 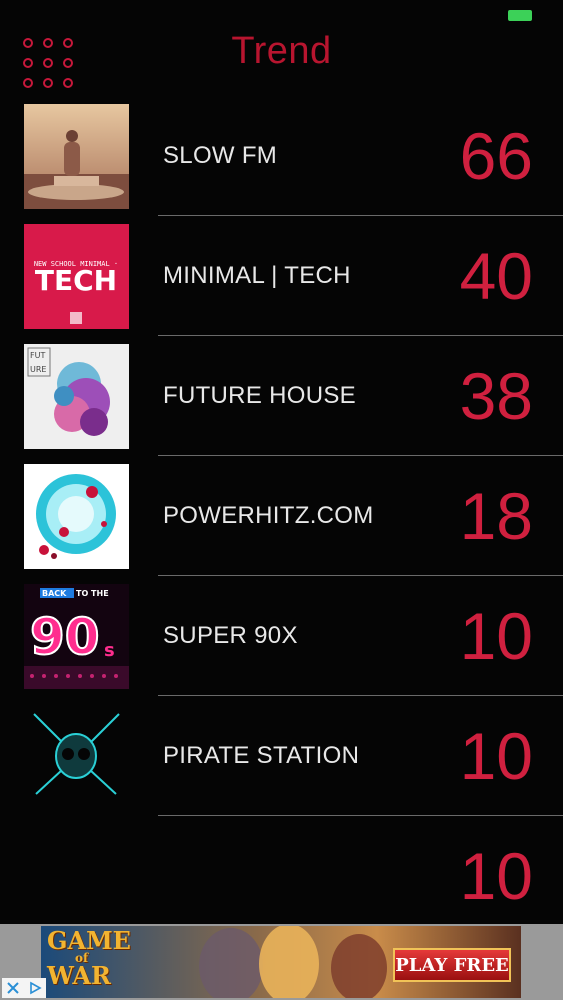 What do you see at coordinates (496, 396) in the screenshot?
I see `listener-count: 38` at bounding box center [496, 396].